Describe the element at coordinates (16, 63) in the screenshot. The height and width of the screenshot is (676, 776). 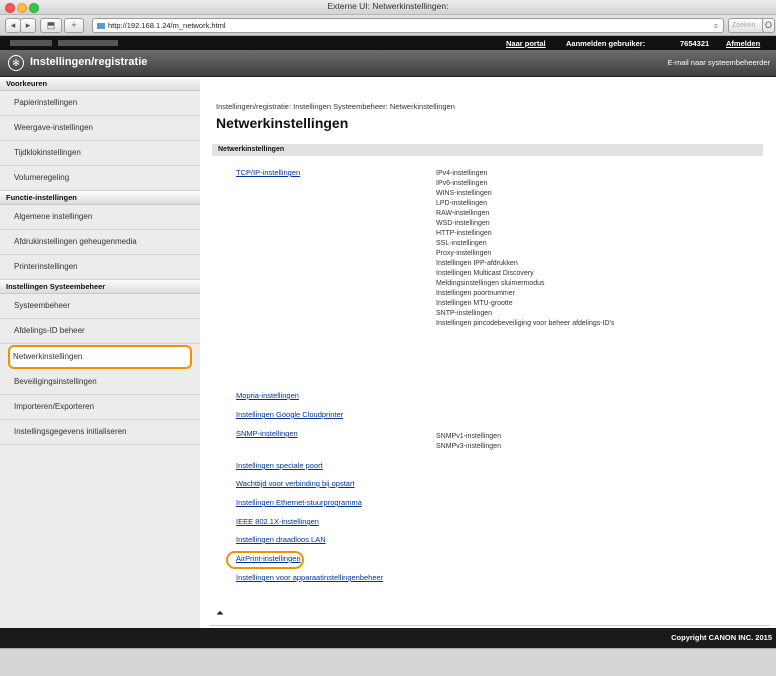
I see `settings-logo-icon: ✻` at that location.